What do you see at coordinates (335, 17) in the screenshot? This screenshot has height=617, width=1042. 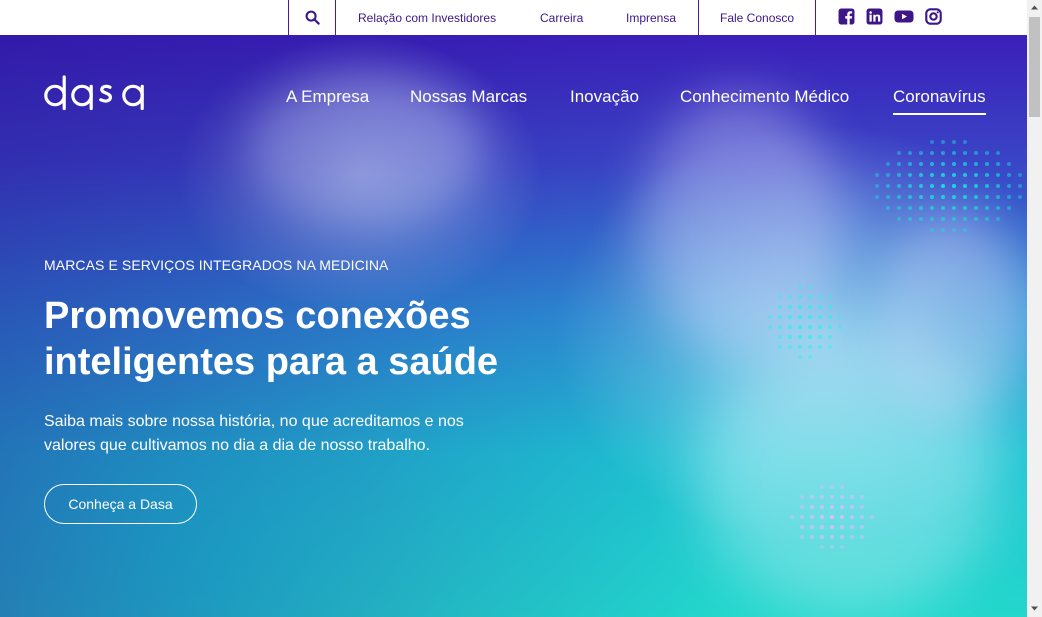 I see `divider` at bounding box center [335, 17].